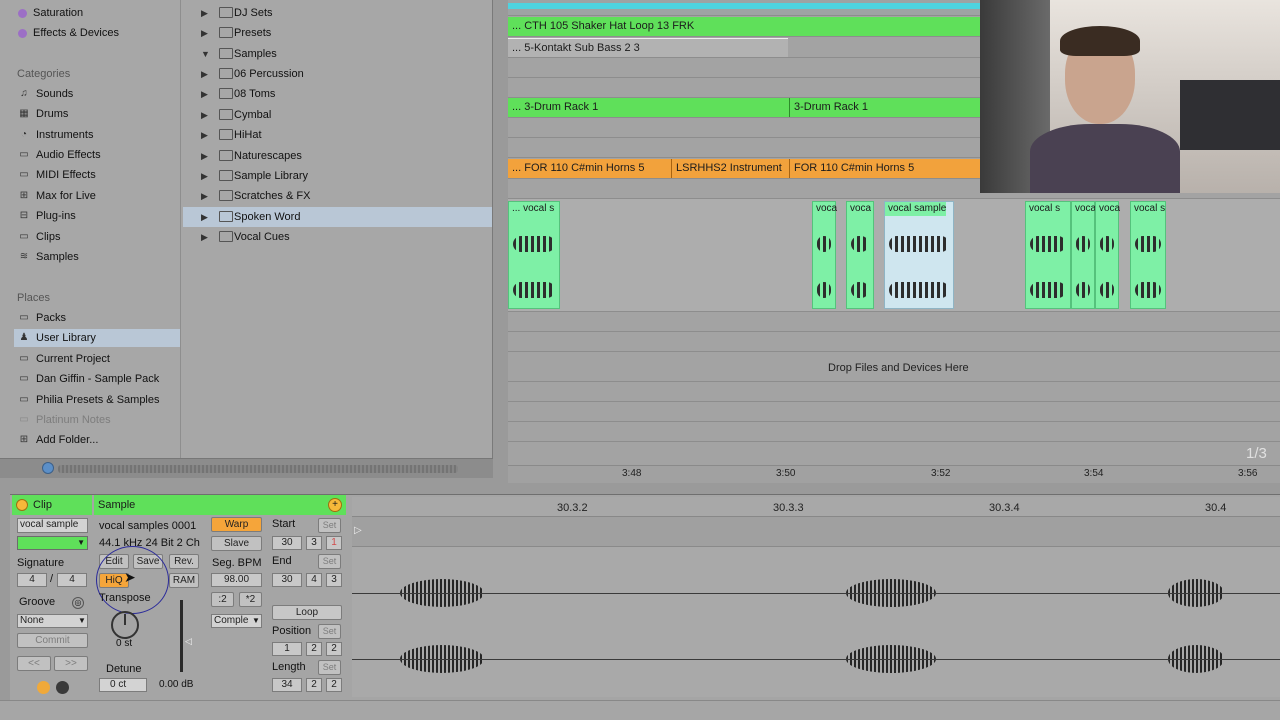 The image size is (1280, 720). I want to click on folder-dj-sets: ▶ DJ Sets, so click(337, 13).